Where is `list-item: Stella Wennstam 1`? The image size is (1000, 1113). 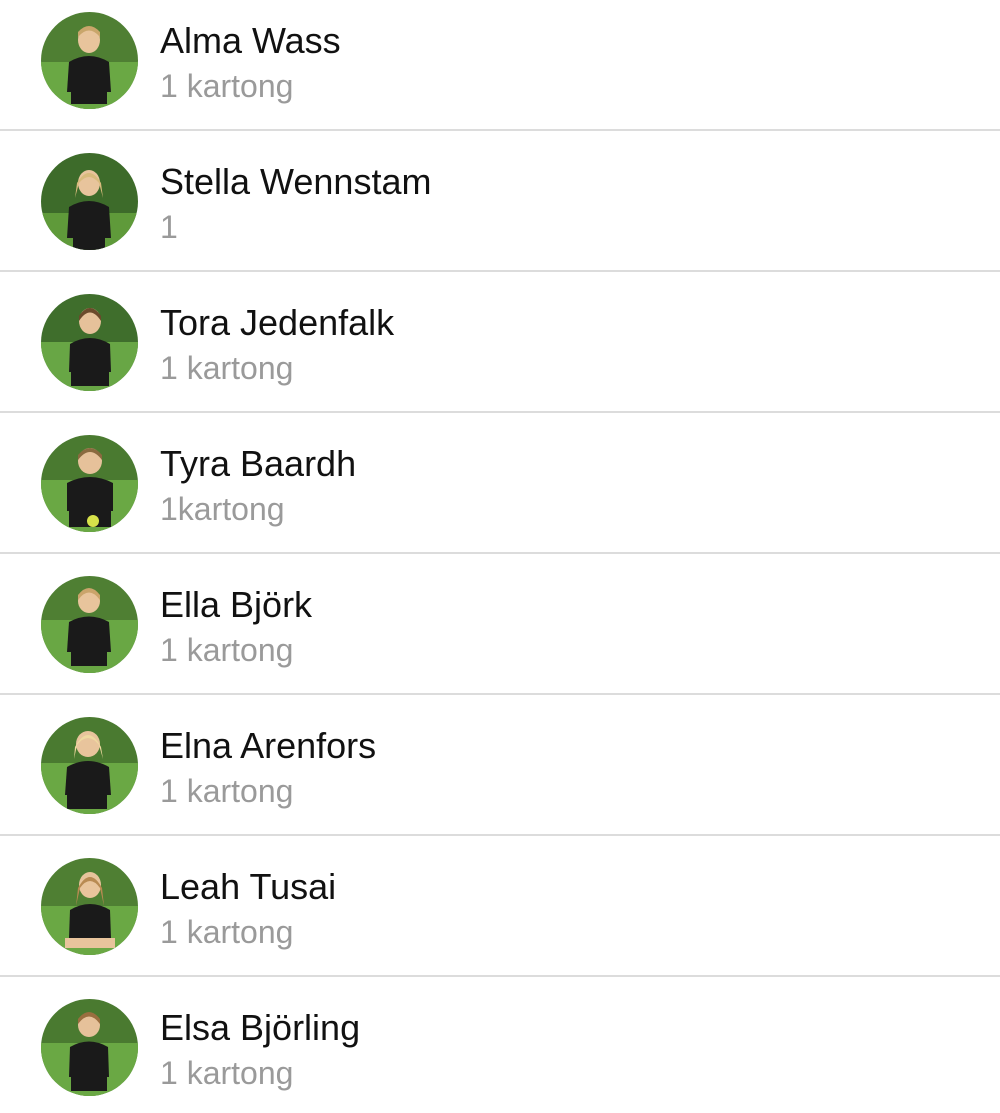 list-item: Stella Wennstam 1 is located at coordinates (500, 201).